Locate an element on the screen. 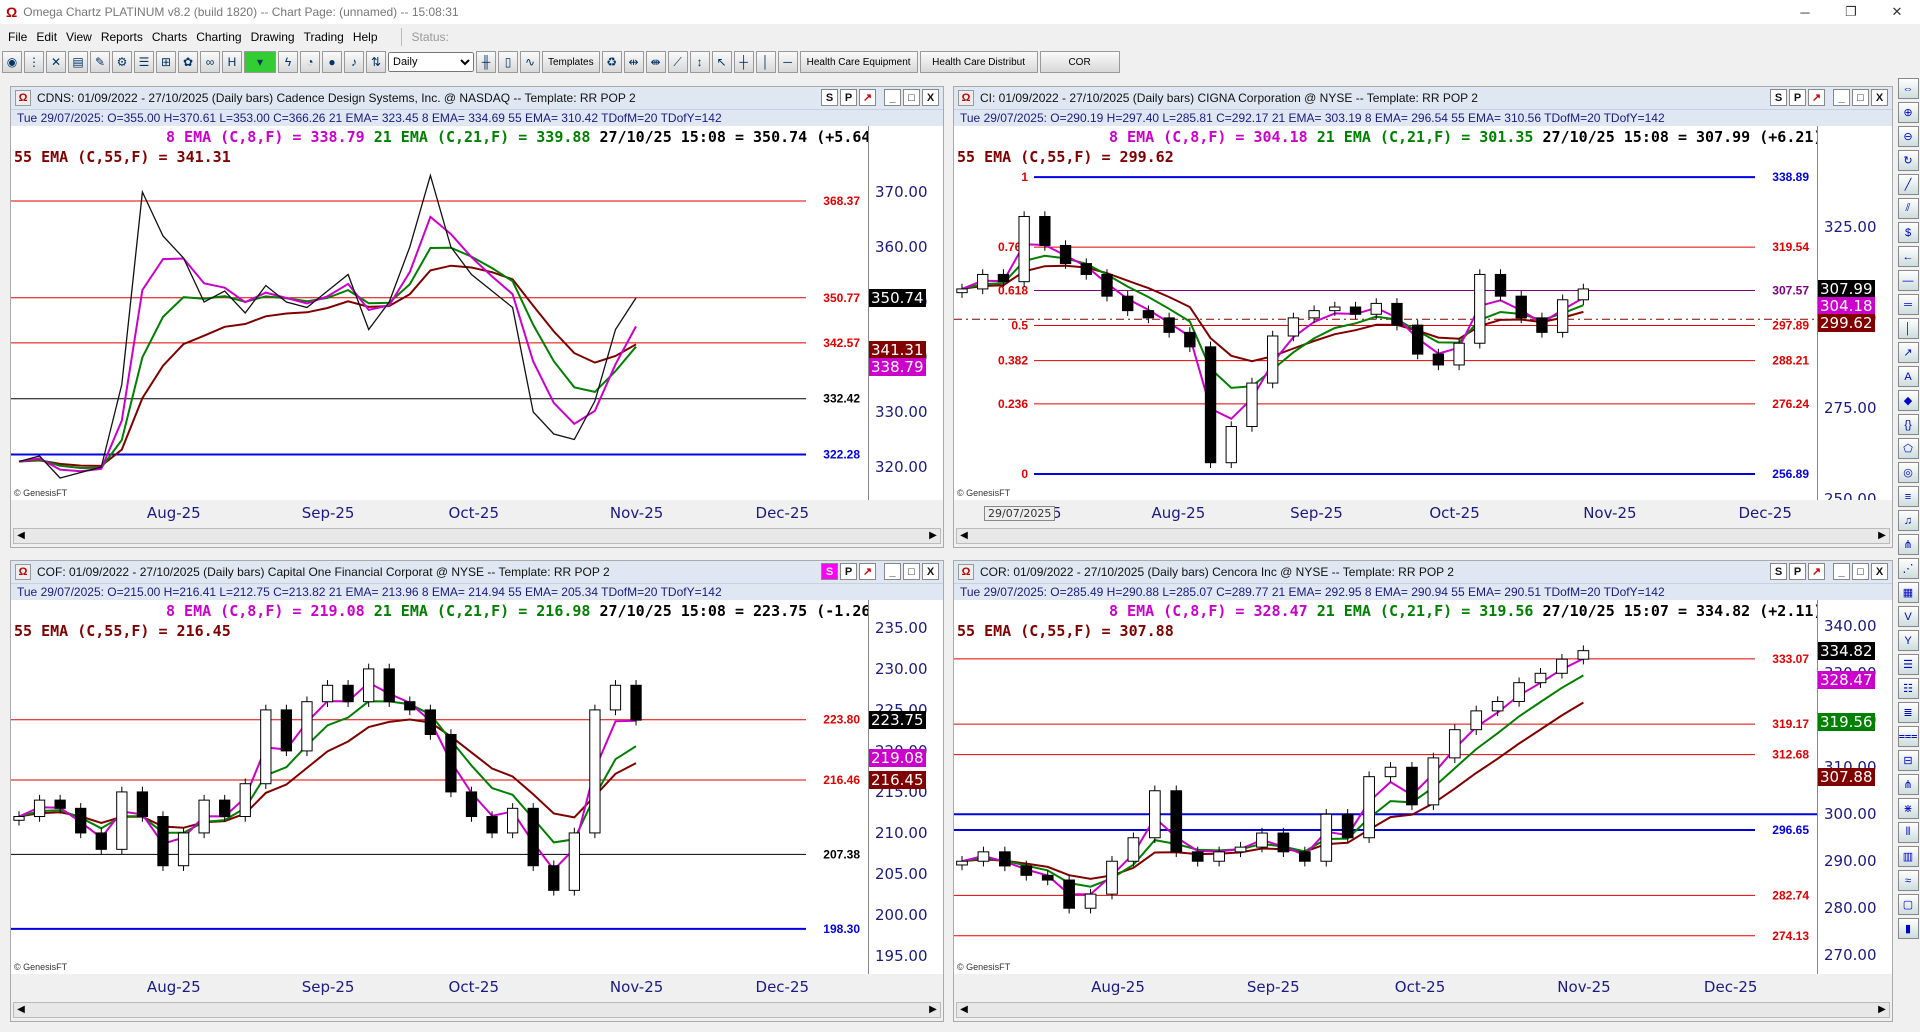 The image size is (1920, 1032). lightning-icon: ϟ is located at coordinates (288, 62).